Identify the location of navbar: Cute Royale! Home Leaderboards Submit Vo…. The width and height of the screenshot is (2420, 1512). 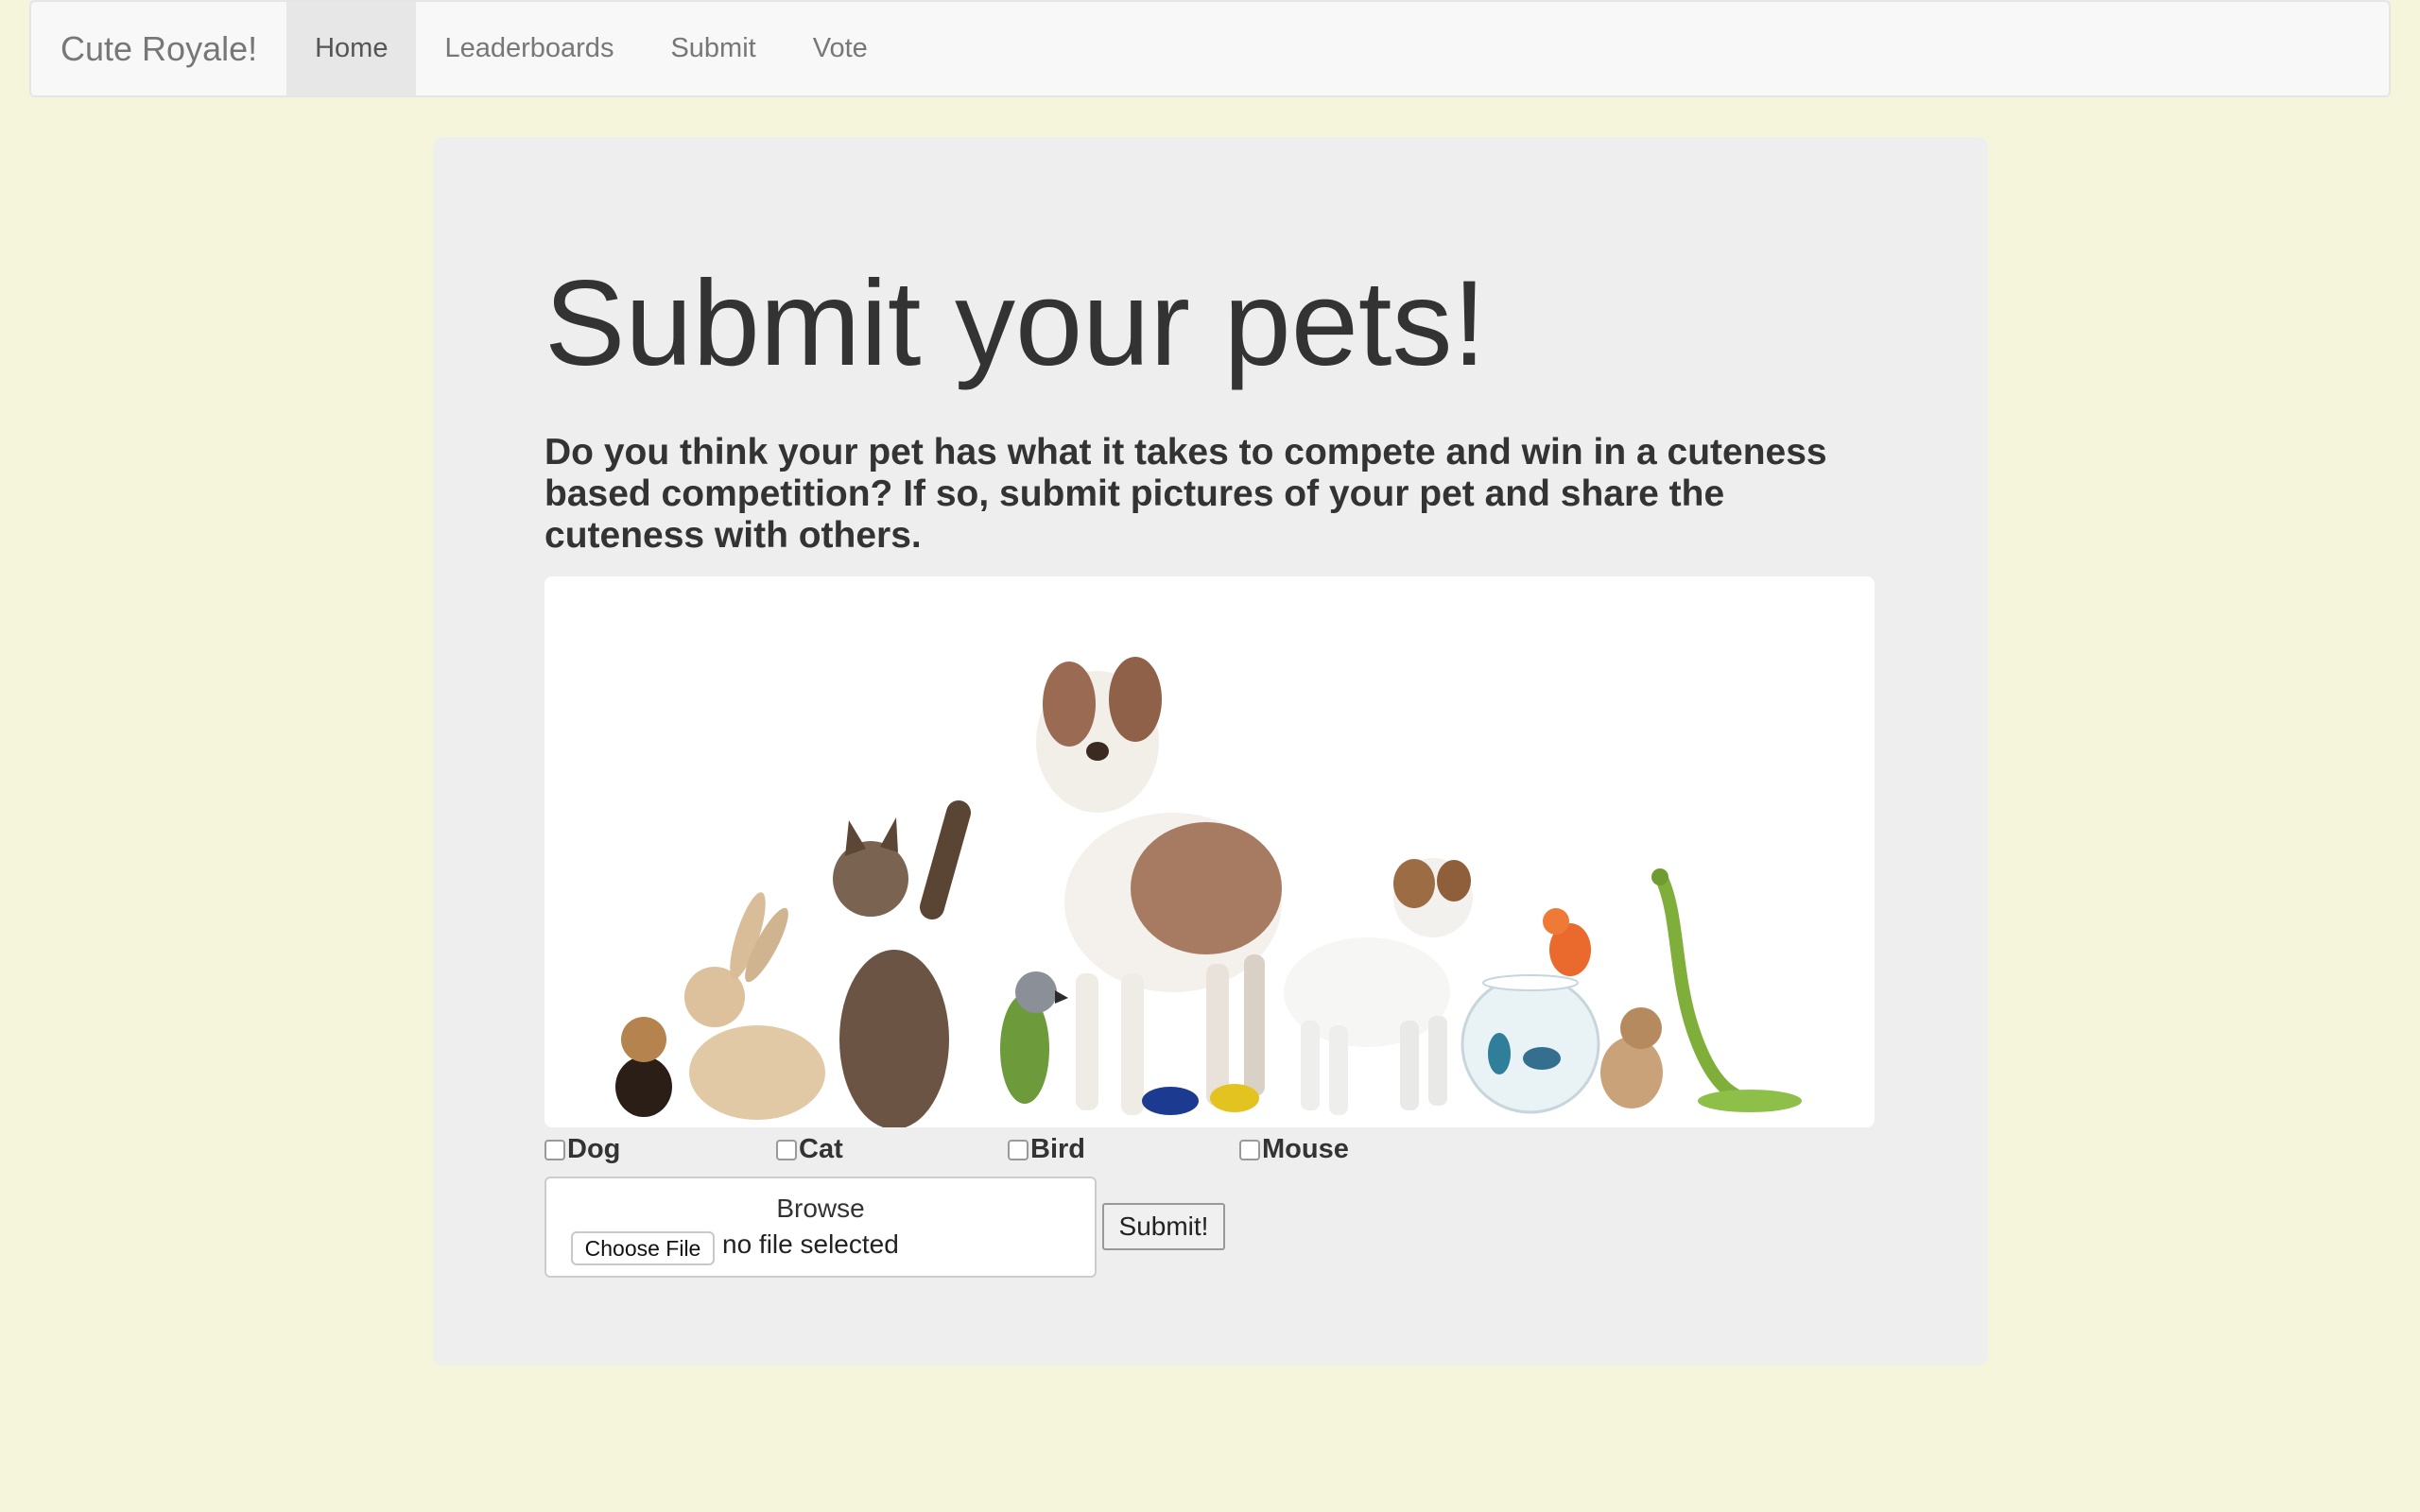
(1210, 48).